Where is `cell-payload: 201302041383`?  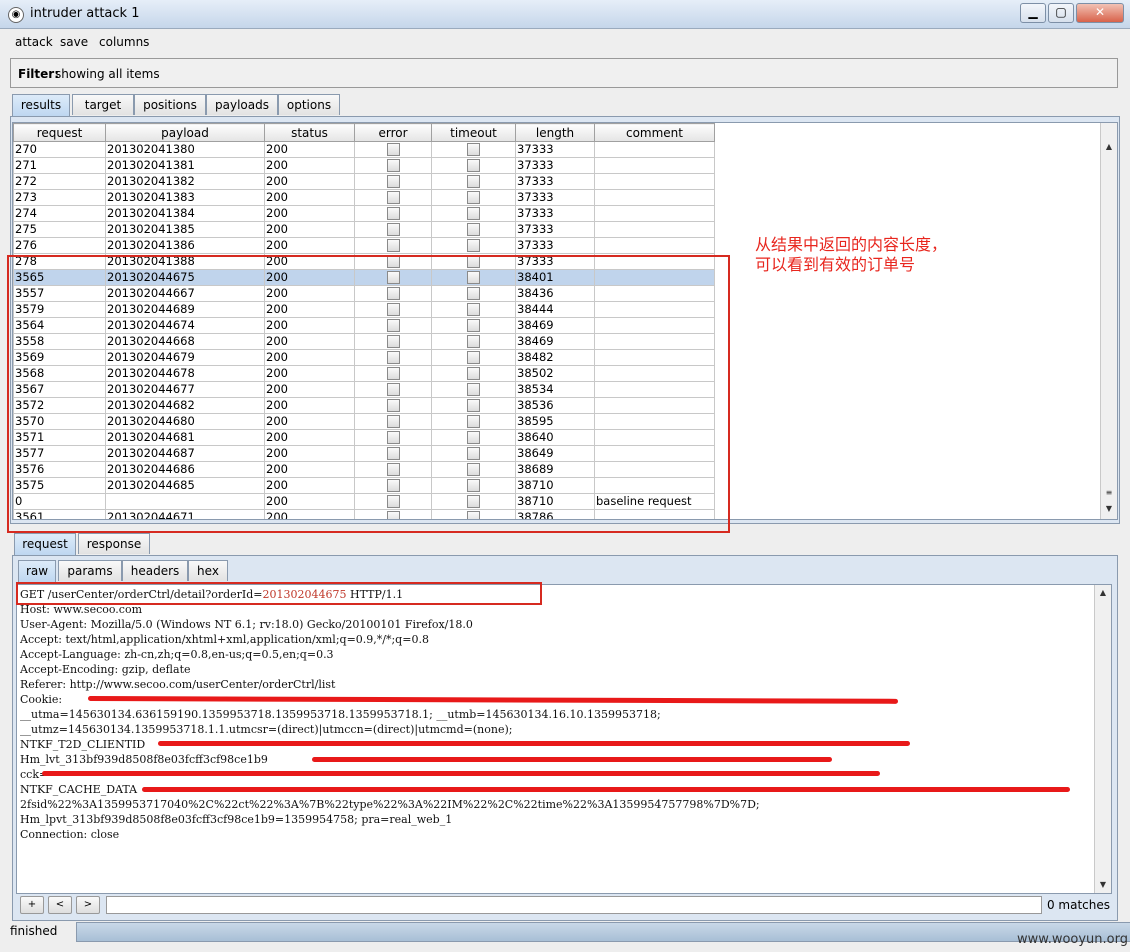
cell-payload: 201302041383 is located at coordinates (185, 197).